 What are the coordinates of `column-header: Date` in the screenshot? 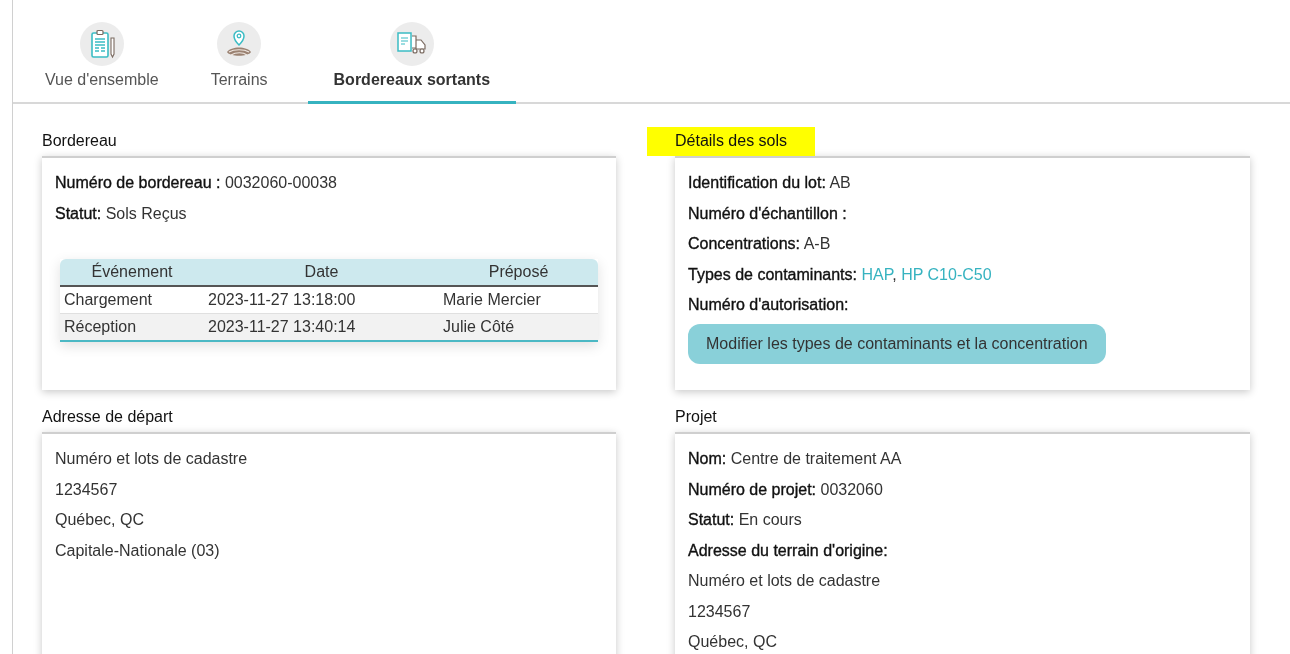 It's located at (321, 272).